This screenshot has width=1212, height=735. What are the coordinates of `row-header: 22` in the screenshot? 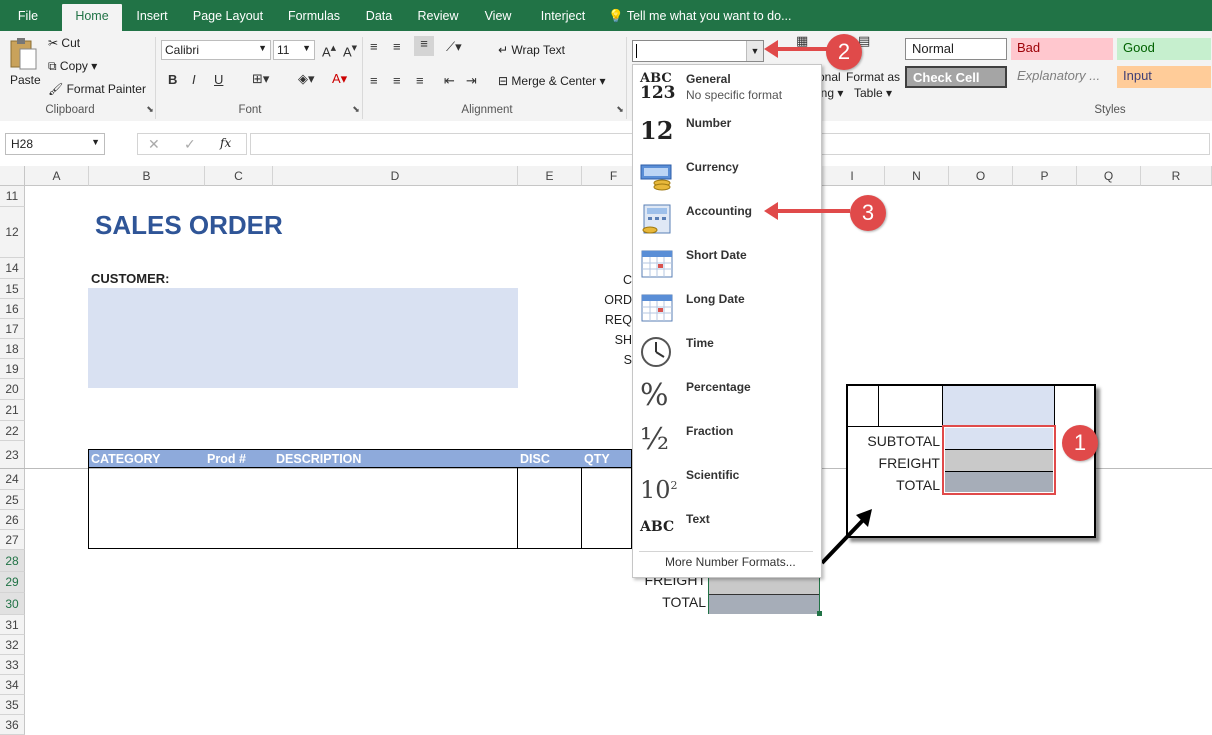 It's located at (12, 431).